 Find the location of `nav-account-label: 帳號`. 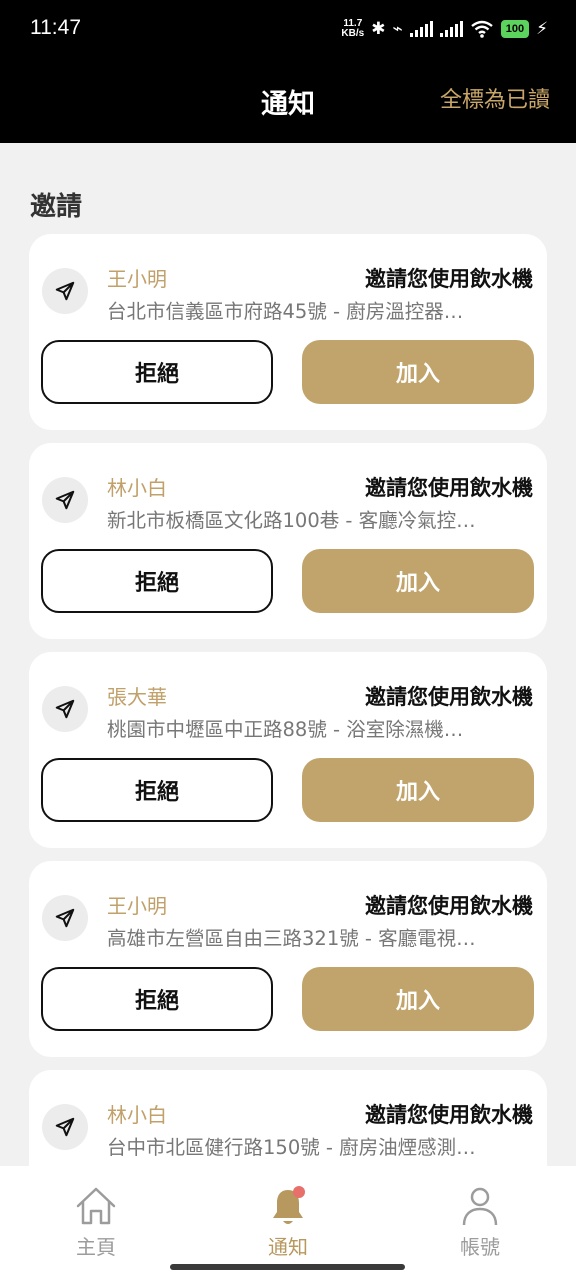

nav-account-label: 帳號 is located at coordinates (480, 1247).